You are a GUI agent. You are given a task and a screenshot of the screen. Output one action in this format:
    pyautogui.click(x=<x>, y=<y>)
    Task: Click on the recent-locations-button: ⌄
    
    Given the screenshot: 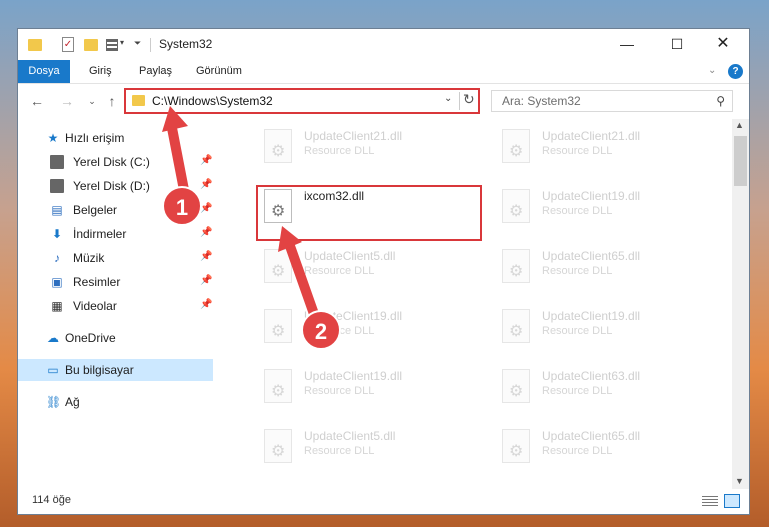 What is the action you would take?
    pyautogui.click(x=92, y=101)
    